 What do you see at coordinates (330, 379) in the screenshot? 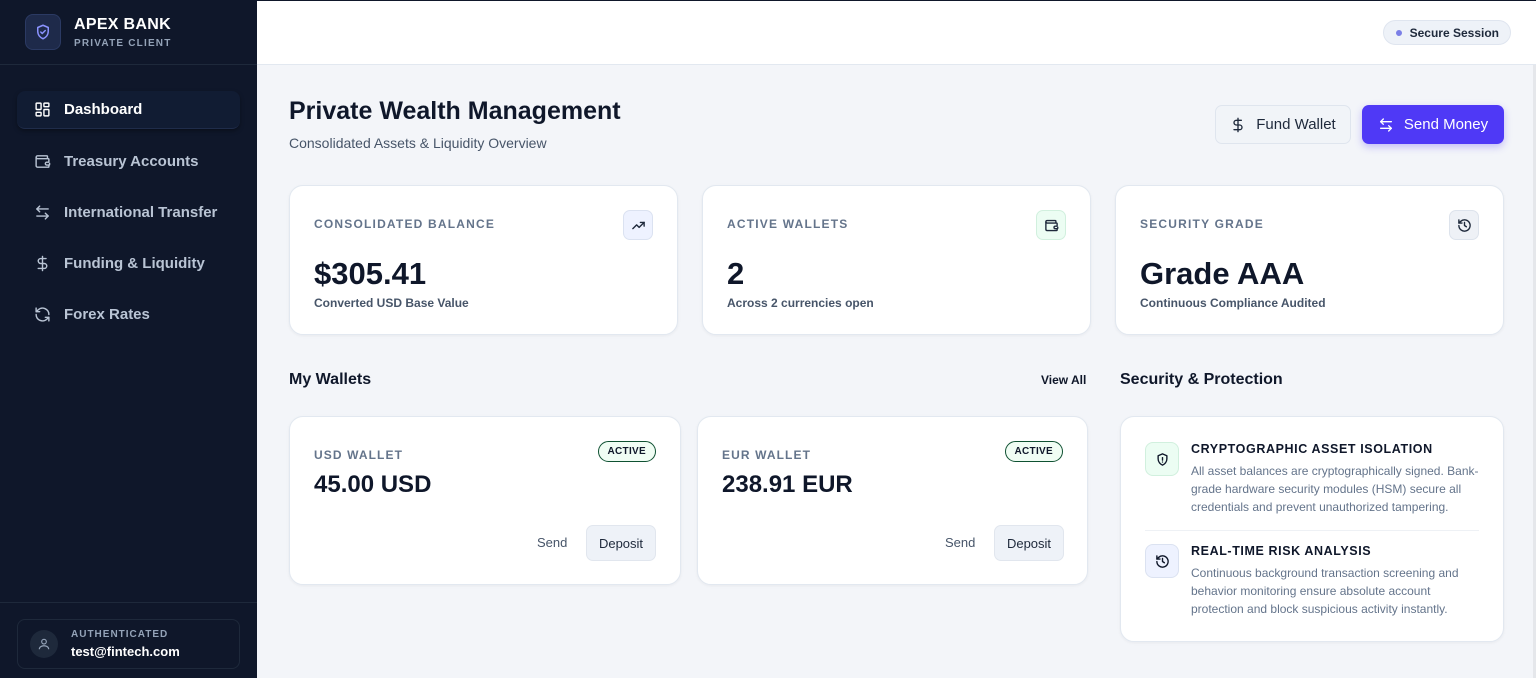
I see `my-wallets-heading: My Wallets` at bounding box center [330, 379].